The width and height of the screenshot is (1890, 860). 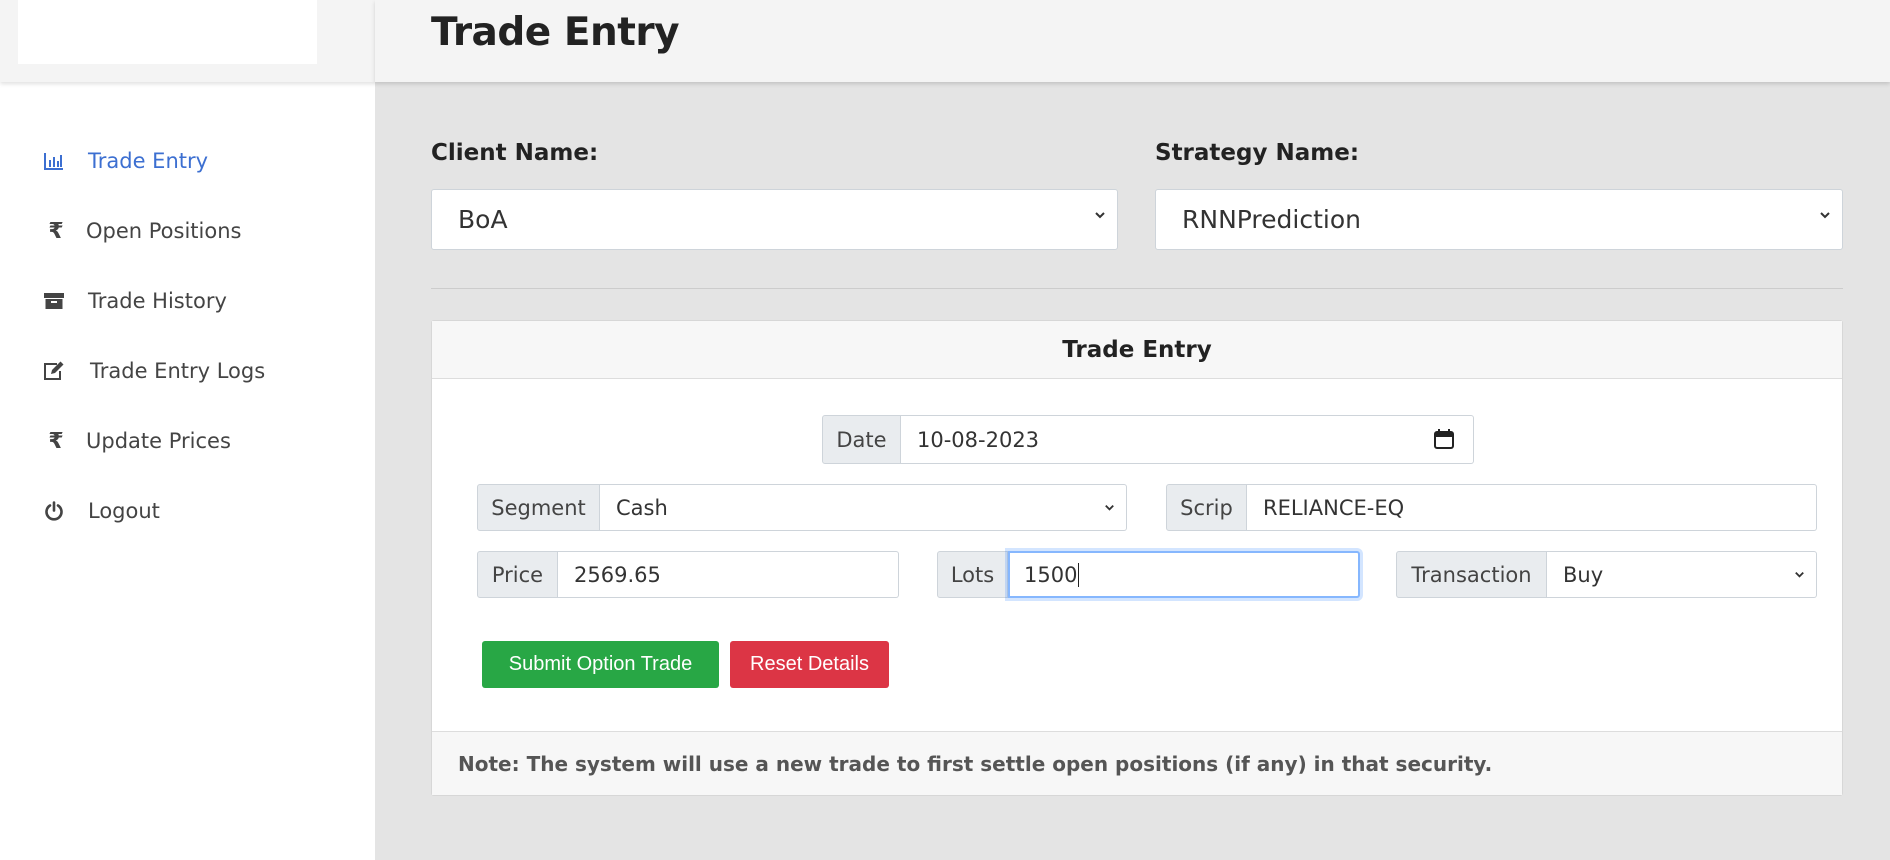 What do you see at coordinates (863, 507) in the screenshot?
I see `segment-select: Cash` at bounding box center [863, 507].